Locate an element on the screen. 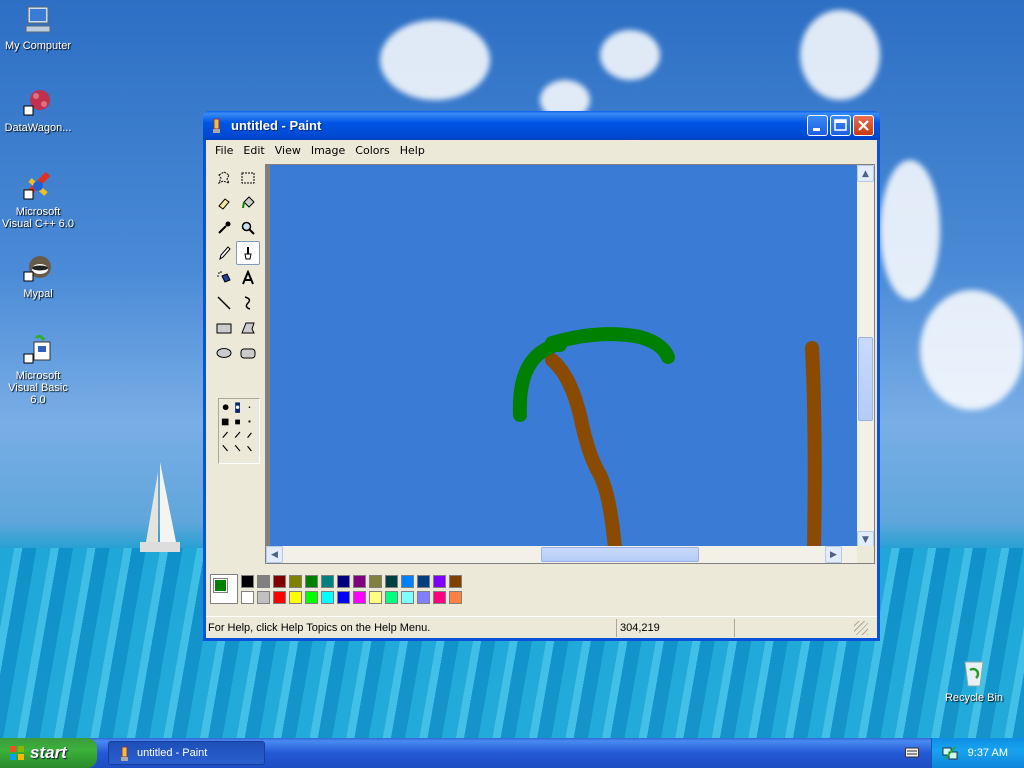  vertical-scroll-thumb is located at coordinates (865, 379).